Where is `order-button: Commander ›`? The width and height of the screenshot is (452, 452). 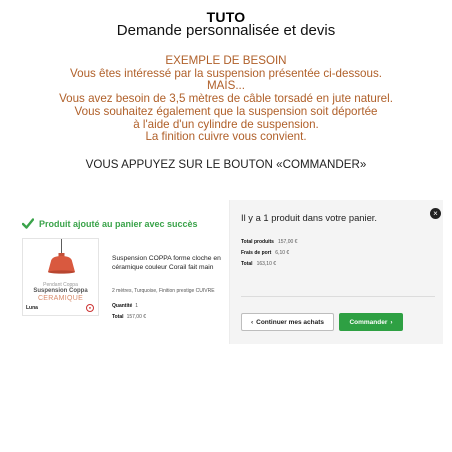
order-button: Commander › is located at coordinates (371, 322).